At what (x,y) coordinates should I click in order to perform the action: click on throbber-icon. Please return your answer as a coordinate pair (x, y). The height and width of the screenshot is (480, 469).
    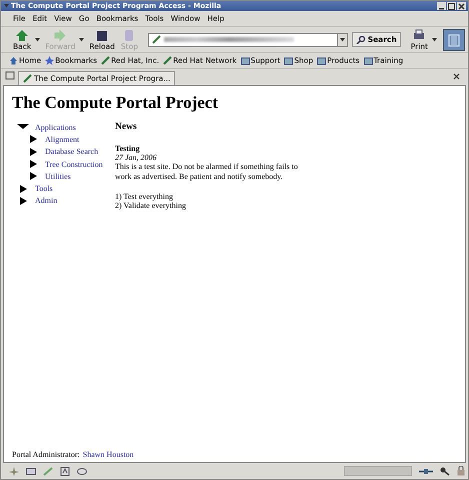
    Looking at the image, I should click on (454, 39).